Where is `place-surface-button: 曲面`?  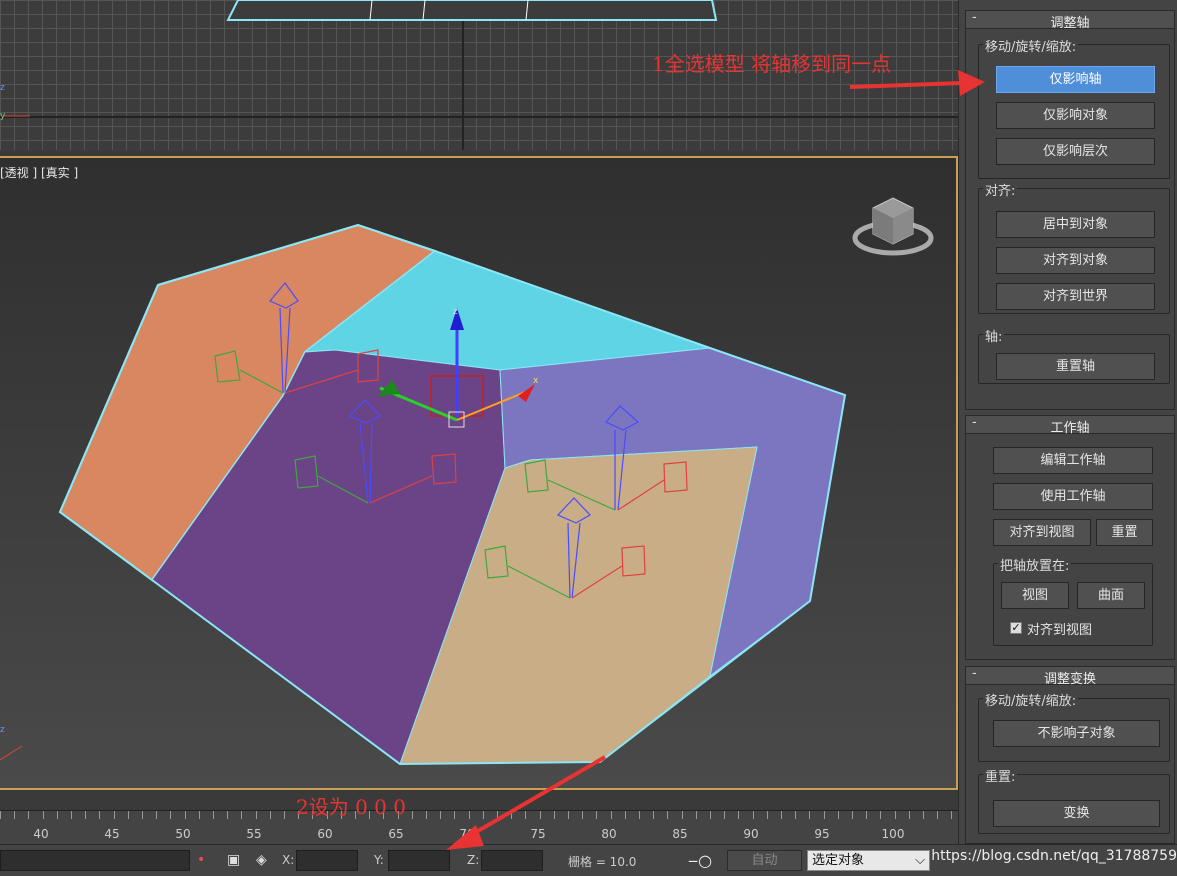
place-surface-button: 曲面 is located at coordinates (1111, 595).